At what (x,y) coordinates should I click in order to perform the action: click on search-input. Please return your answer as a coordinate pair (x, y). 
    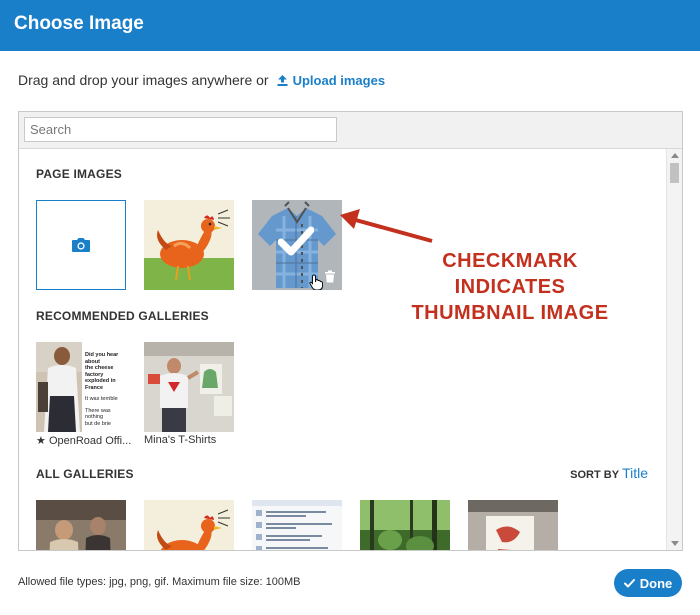
    Looking at the image, I should click on (180, 129).